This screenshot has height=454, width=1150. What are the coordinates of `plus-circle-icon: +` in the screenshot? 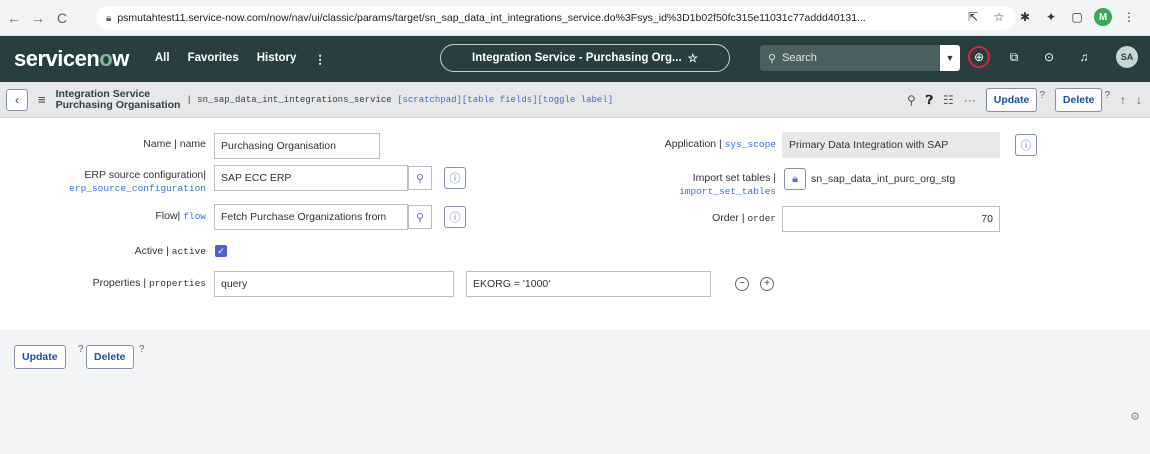 It's located at (767, 284).